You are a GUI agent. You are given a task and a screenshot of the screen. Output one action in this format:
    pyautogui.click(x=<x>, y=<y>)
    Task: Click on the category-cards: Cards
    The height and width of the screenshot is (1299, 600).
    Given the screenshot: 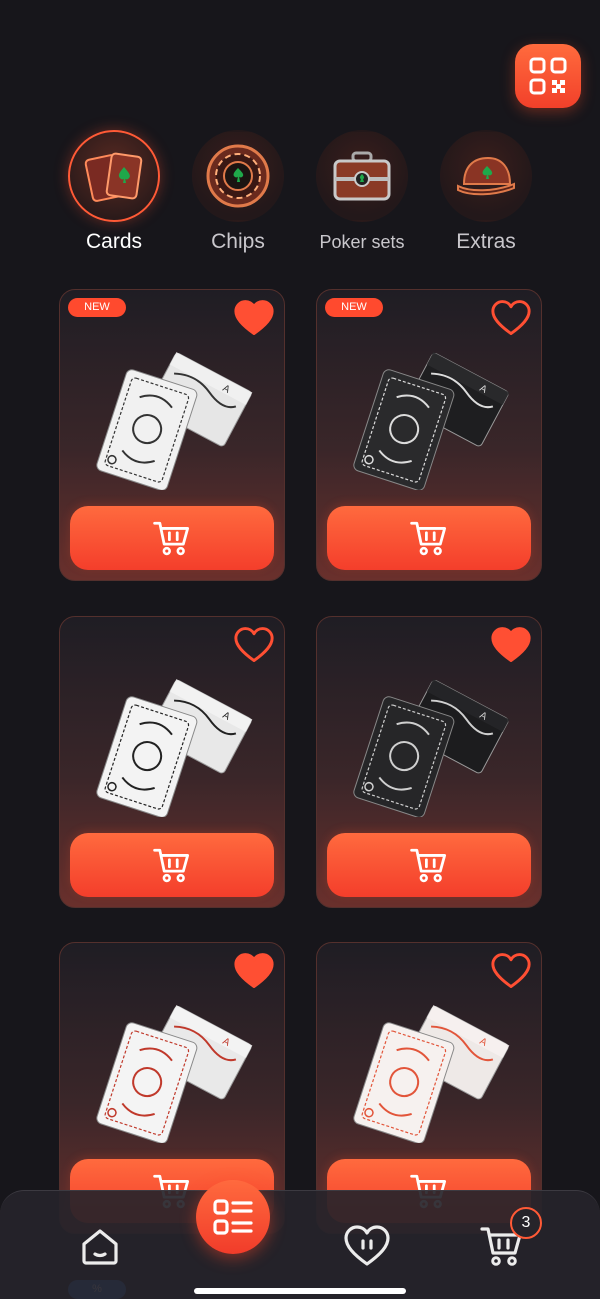 What is the action you would take?
    pyautogui.click(x=114, y=192)
    